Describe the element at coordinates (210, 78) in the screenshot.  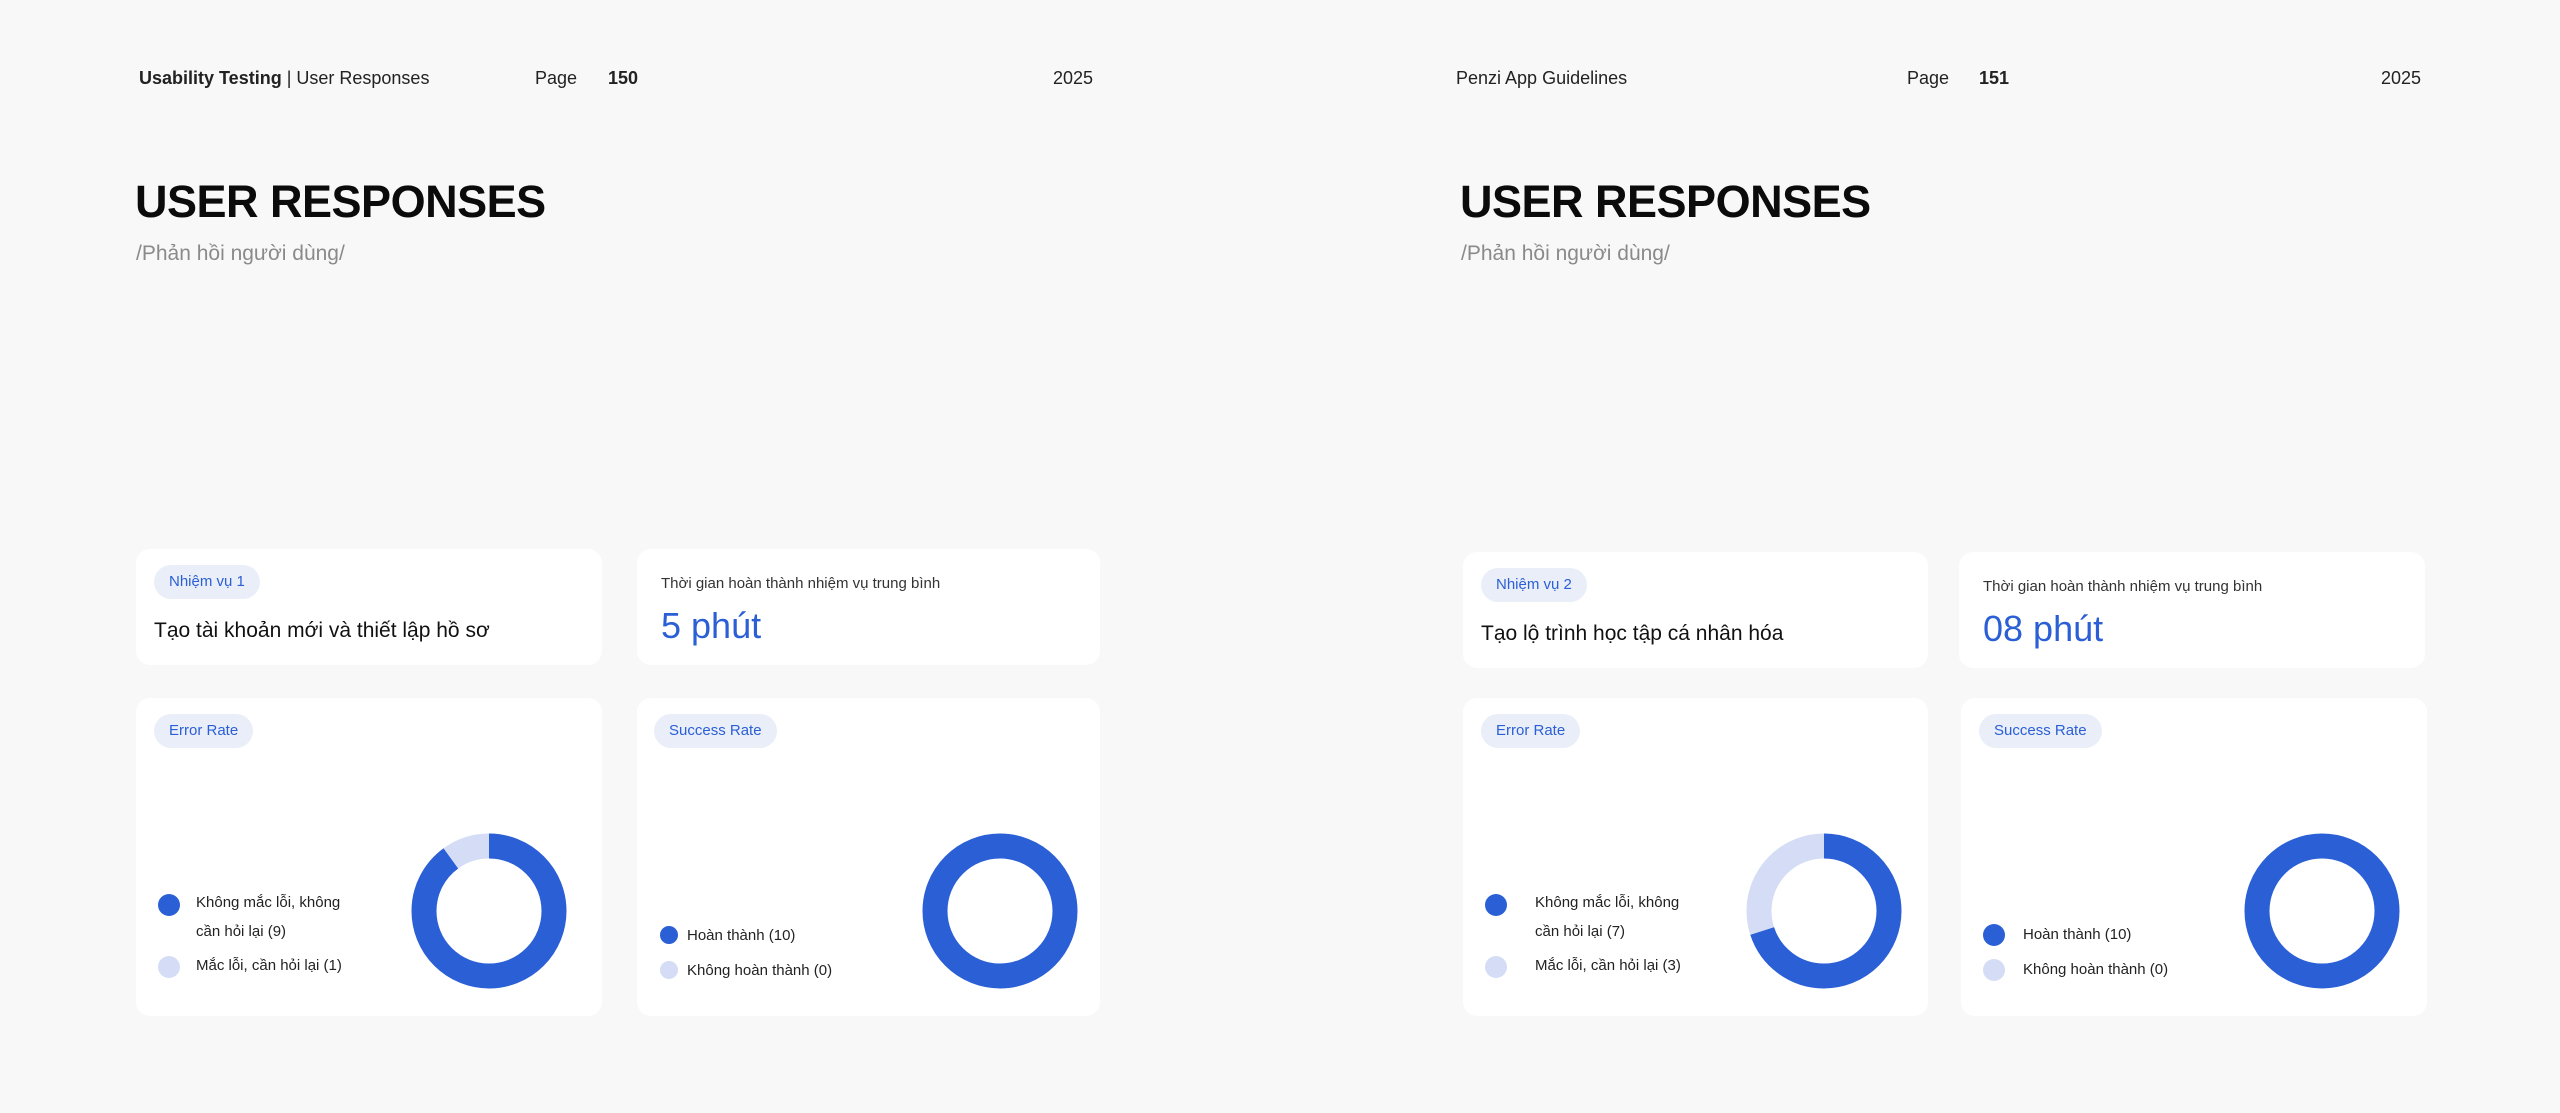
I see `header-title-bold: Usability Testing` at that location.